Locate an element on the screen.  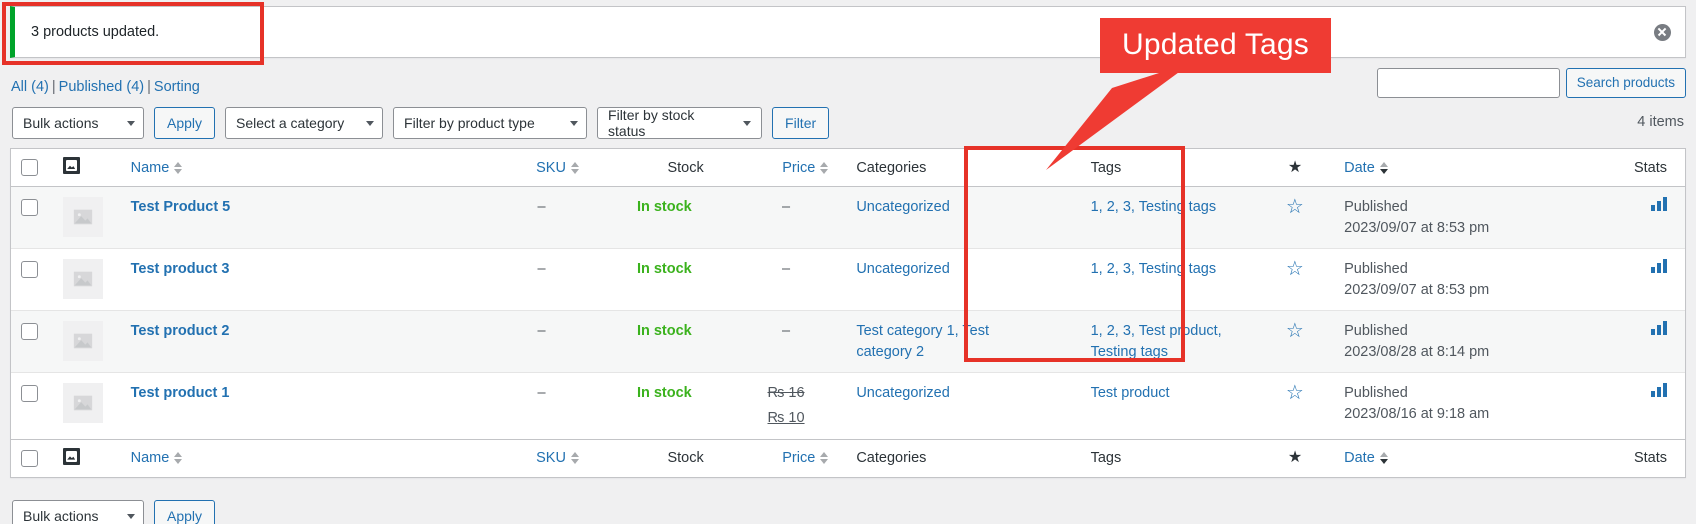
sort-by-name: Name is located at coordinates (157, 168).